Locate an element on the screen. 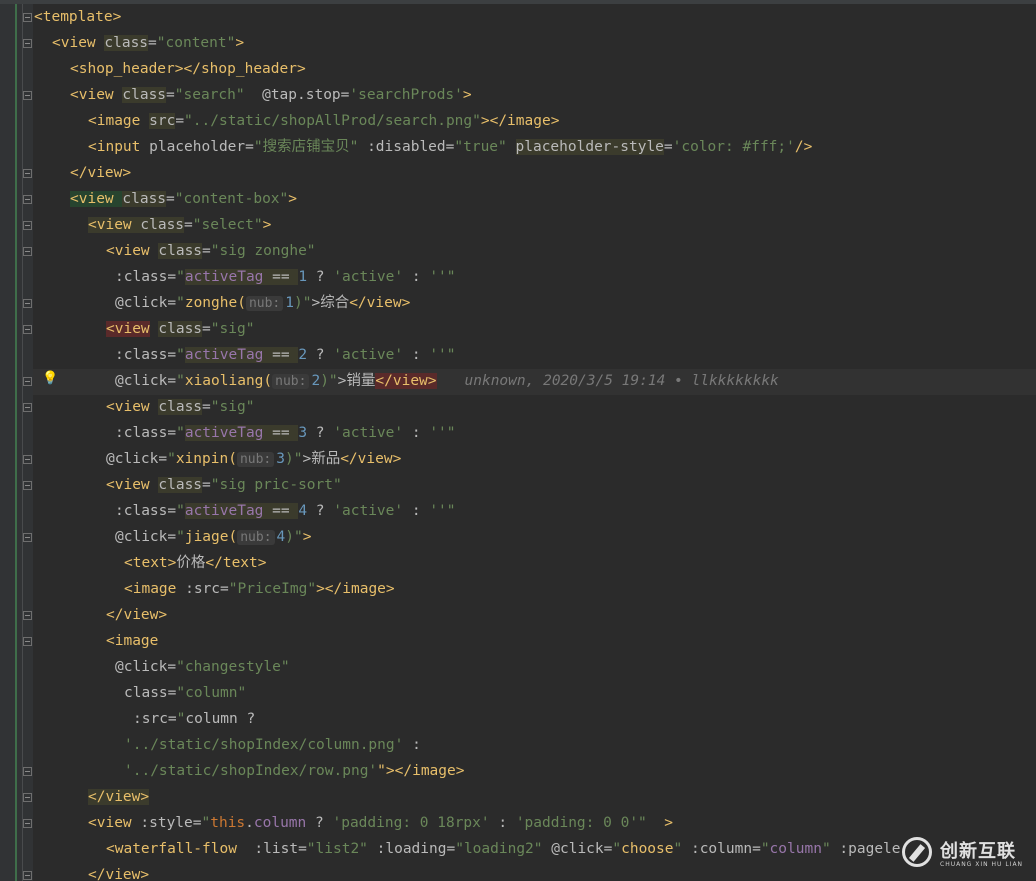 The height and width of the screenshot is (881, 1036). code-line: <view class="sig zonghe" is located at coordinates (211, 251).